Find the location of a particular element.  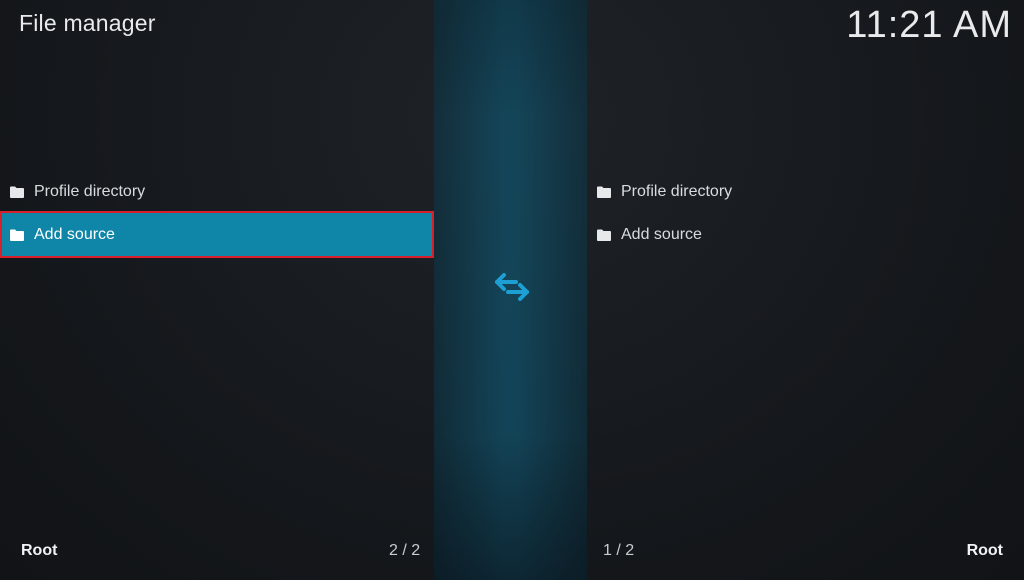

clock: 11:21 AM is located at coordinates (929, 25).